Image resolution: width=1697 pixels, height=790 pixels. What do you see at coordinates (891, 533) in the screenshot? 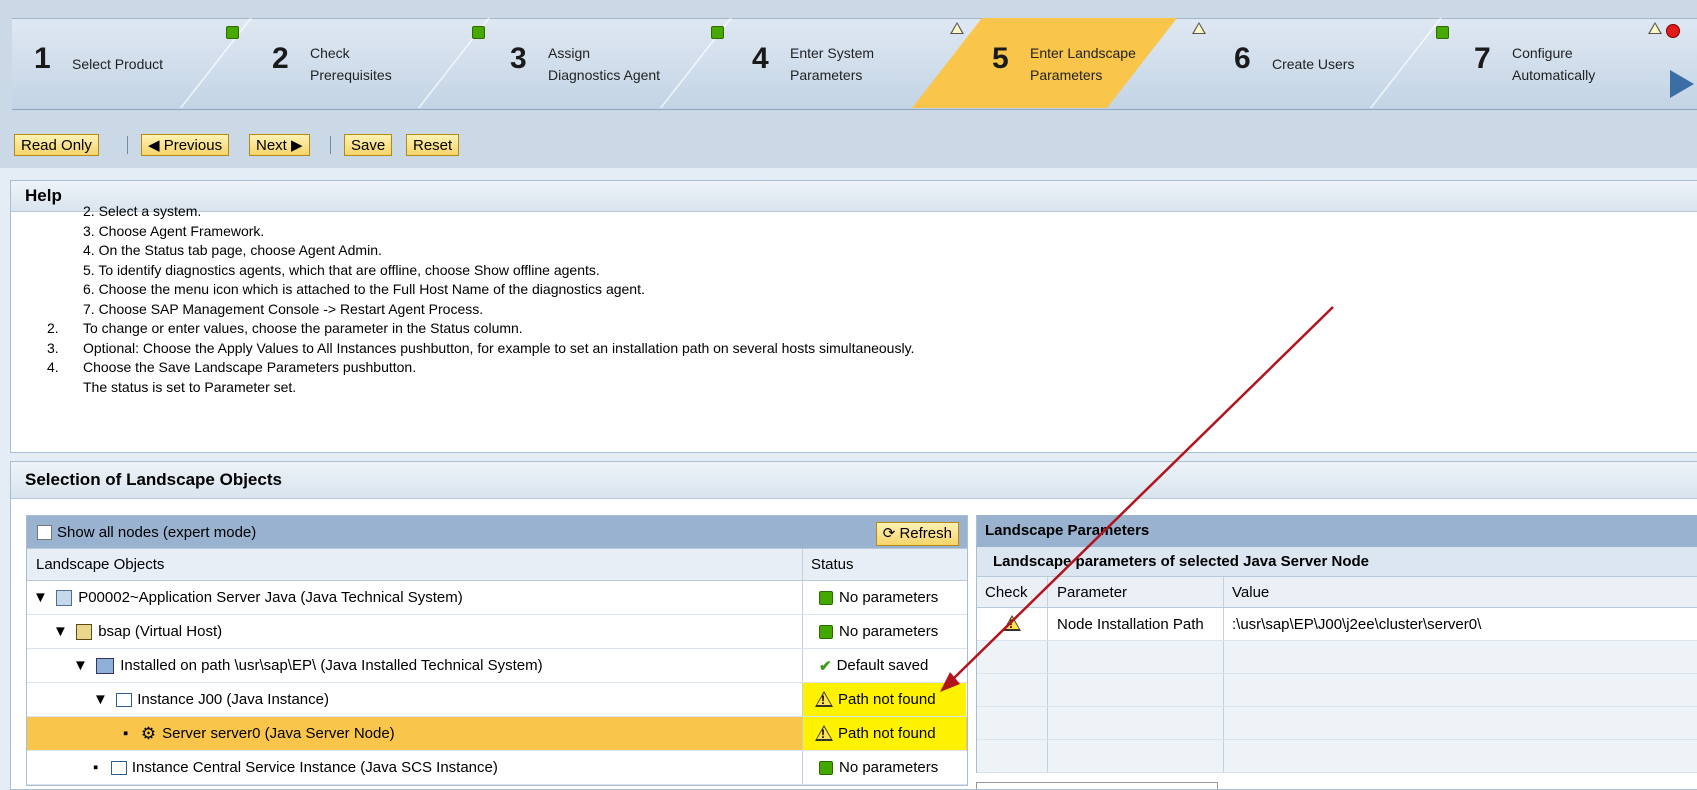
I see `refresh-icon: ⟳` at bounding box center [891, 533].